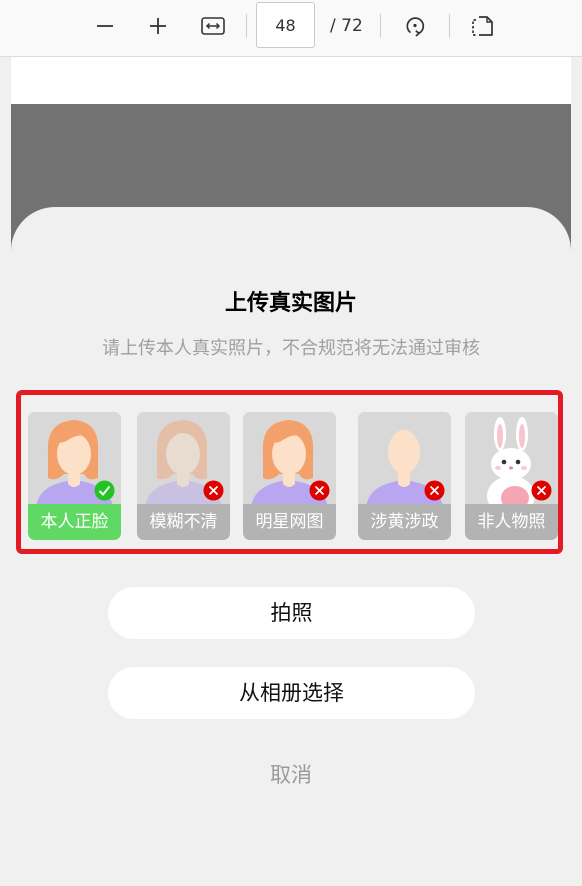 The height and width of the screenshot is (886, 582). I want to click on take-photo-button: 拍照, so click(291, 613).